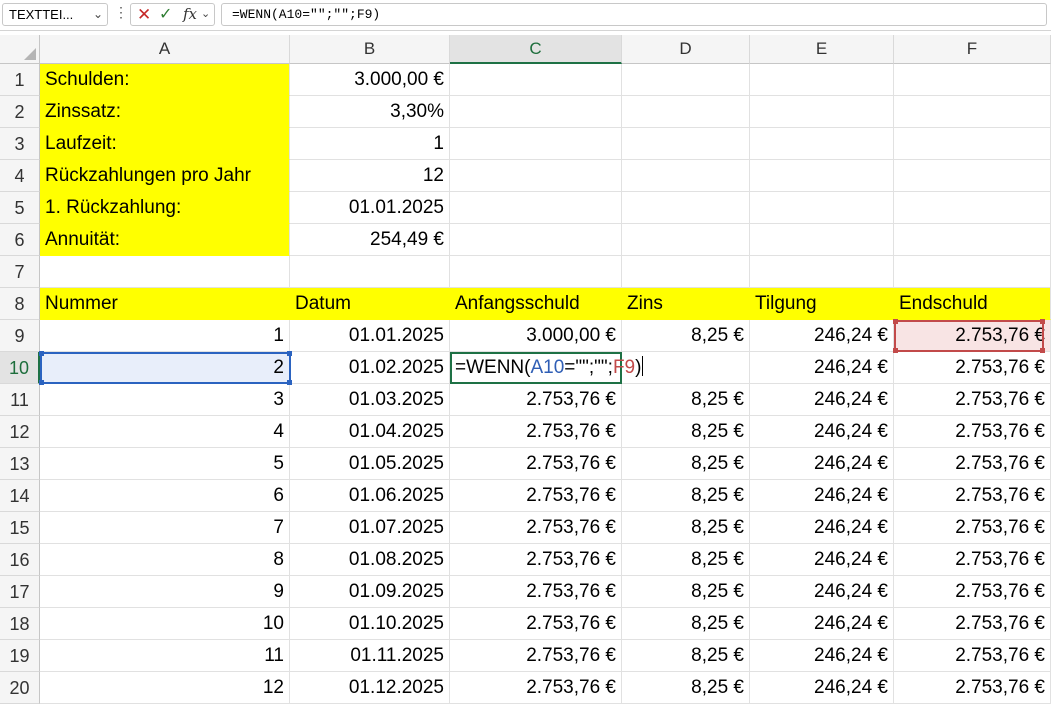  Describe the element at coordinates (370, 400) in the screenshot. I see `date-cell: 01.03.2025` at that location.